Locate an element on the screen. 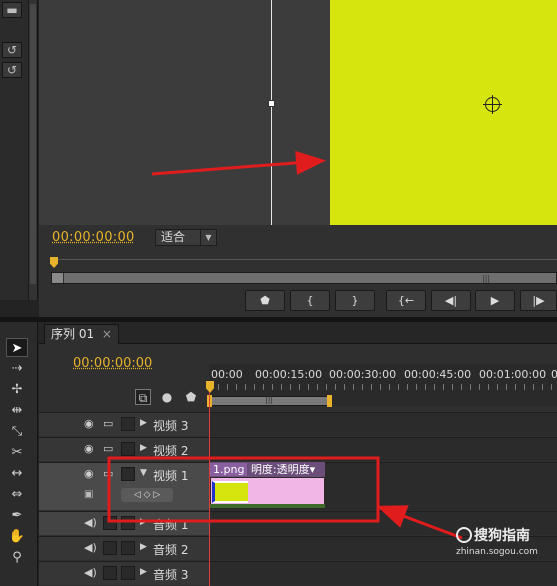 Image resolution: width=557 pixels, height=586 pixels. track-name: 视频 1 is located at coordinates (171, 476).